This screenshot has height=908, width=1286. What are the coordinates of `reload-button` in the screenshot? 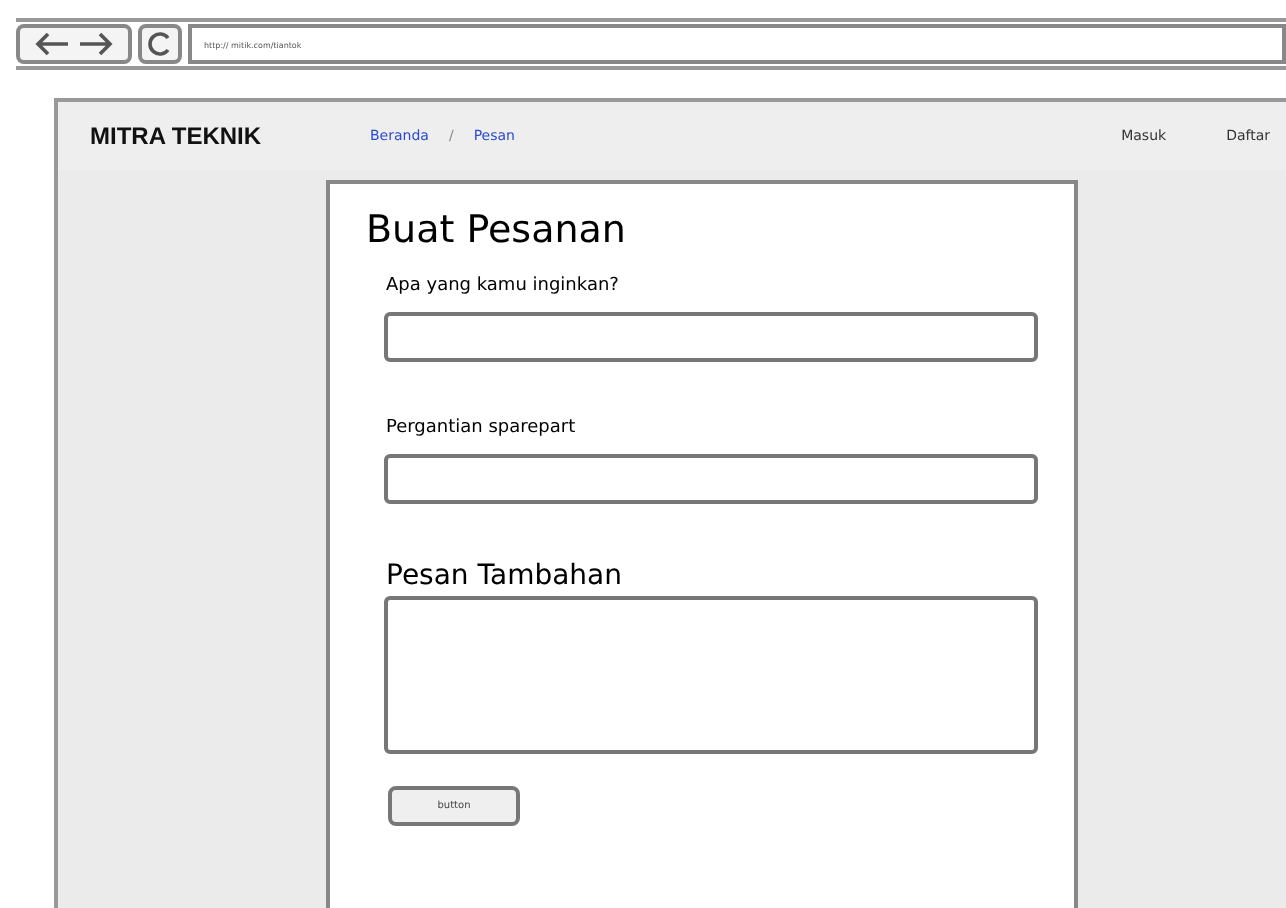 It's located at (160, 44).